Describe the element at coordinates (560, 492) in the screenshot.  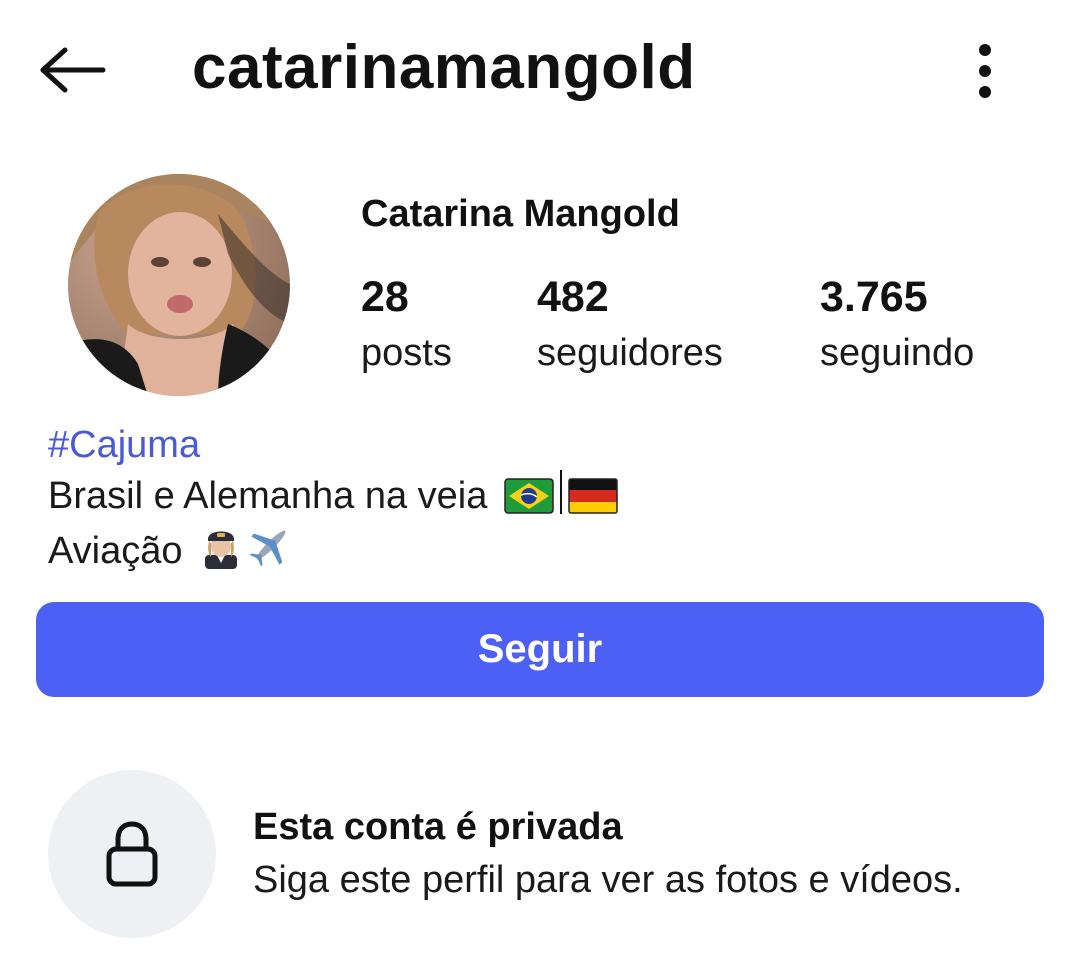
I see `separator-bar-icon` at that location.